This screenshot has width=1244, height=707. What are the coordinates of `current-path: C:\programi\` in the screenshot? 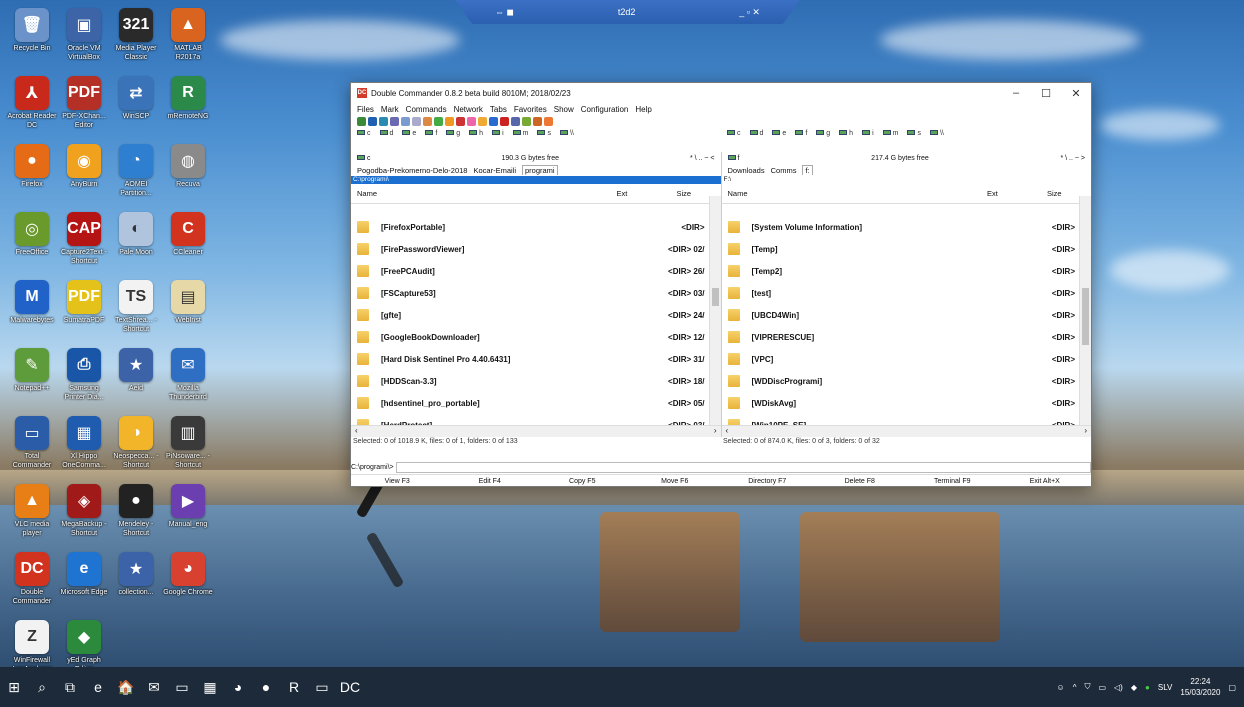 It's located at (536, 180).